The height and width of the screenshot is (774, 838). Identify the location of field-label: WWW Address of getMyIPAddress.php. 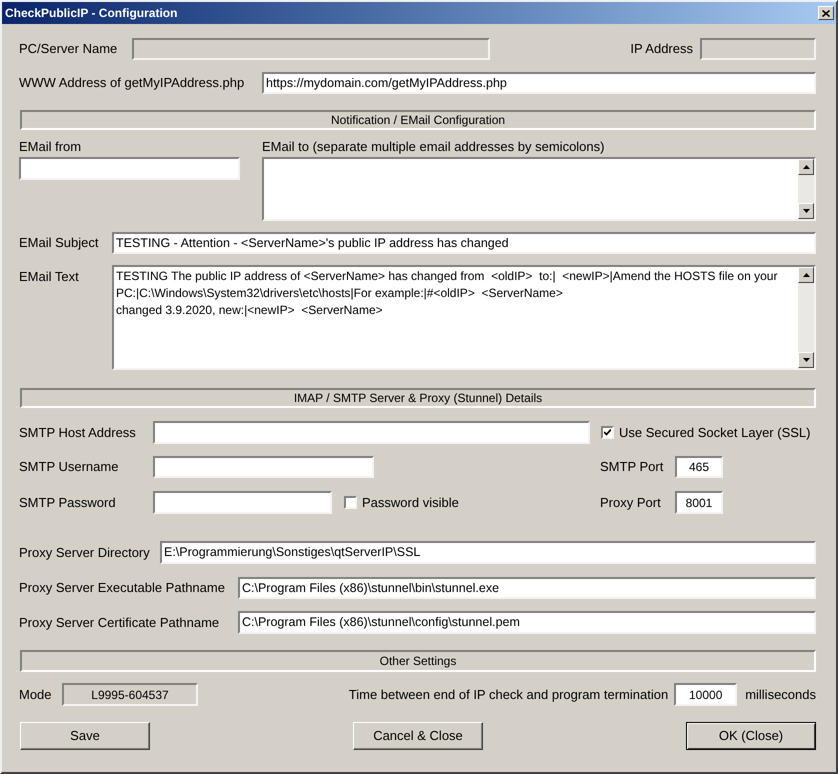
(132, 83).